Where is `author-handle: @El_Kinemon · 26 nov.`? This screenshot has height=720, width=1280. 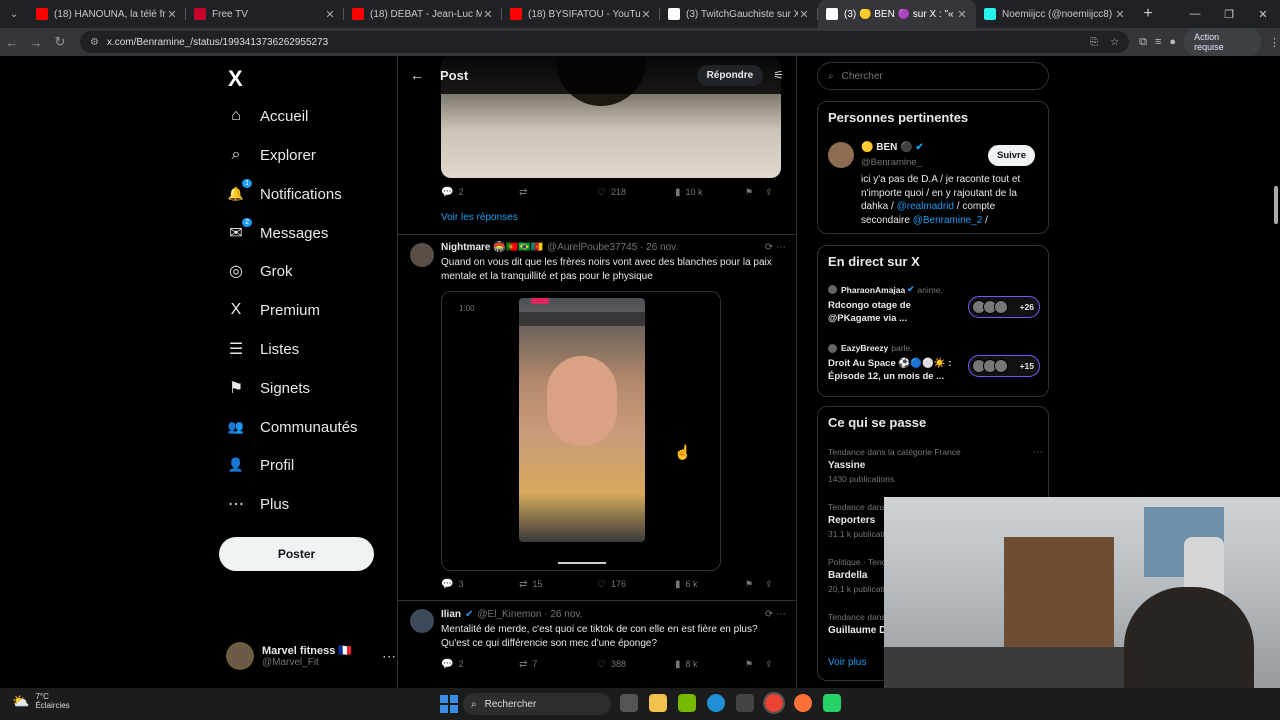
author-handle: @El_Kinemon · 26 nov. is located at coordinates (529, 614).